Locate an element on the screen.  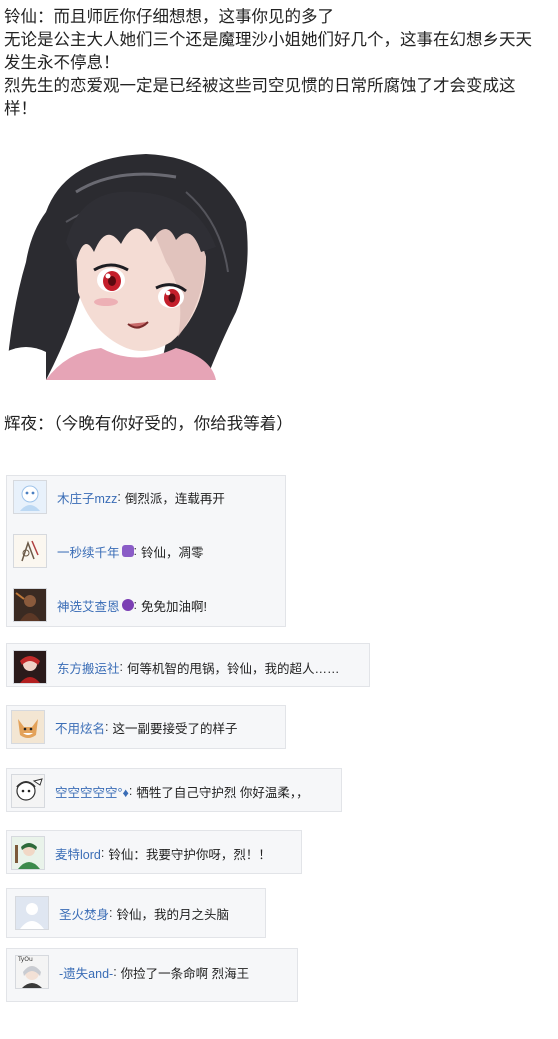
comment-text: 免免加油啊! is located at coordinates (174, 606).